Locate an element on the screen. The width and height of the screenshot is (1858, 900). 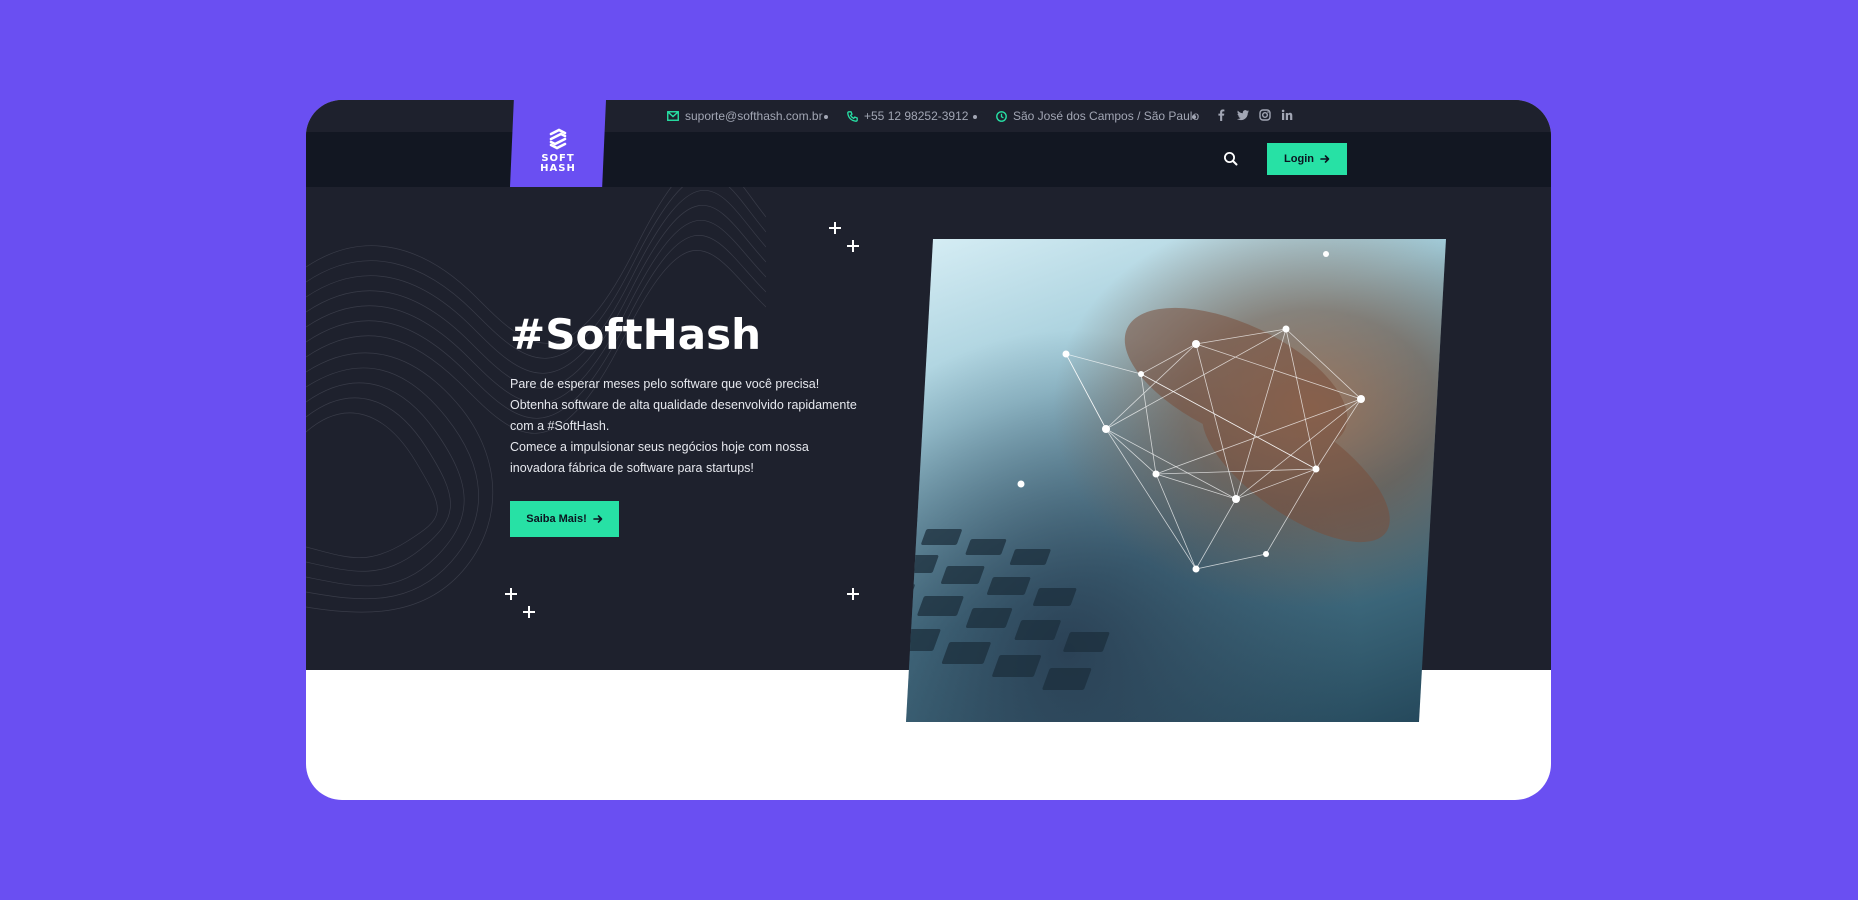
contact-phone: +55 12 98252-3912 is located at coordinates (907, 116).